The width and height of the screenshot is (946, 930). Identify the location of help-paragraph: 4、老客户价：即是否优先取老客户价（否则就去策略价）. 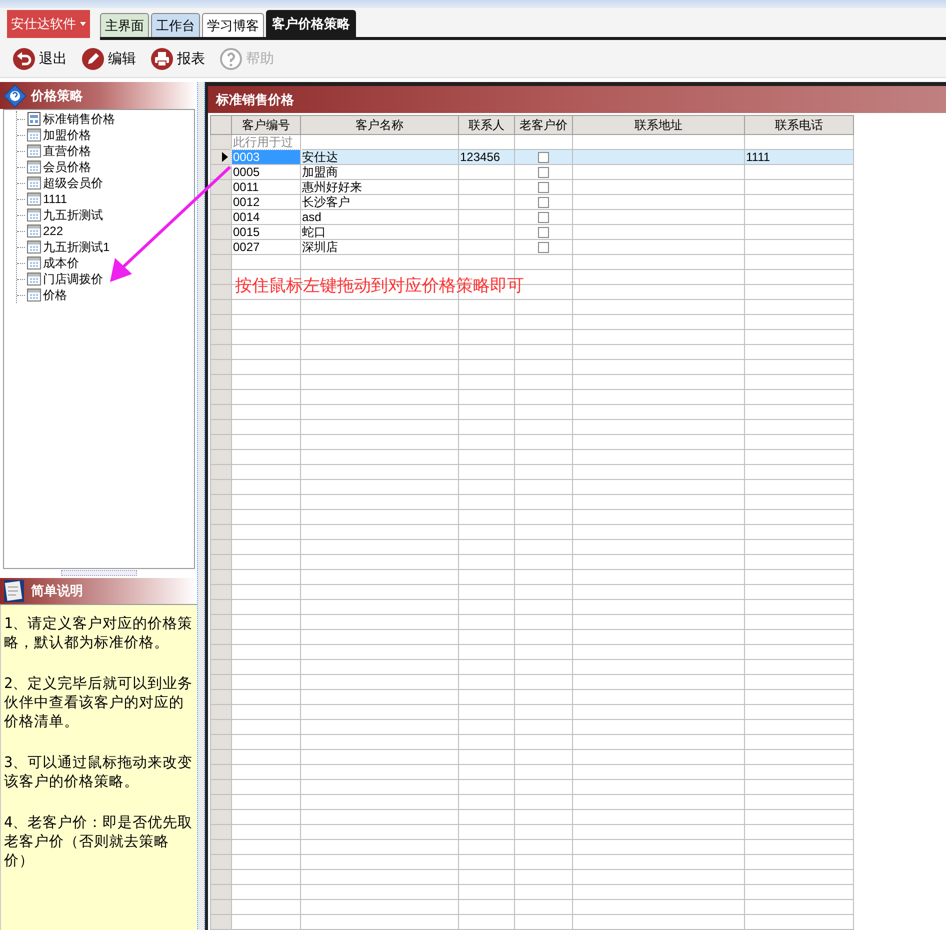
(99, 842).